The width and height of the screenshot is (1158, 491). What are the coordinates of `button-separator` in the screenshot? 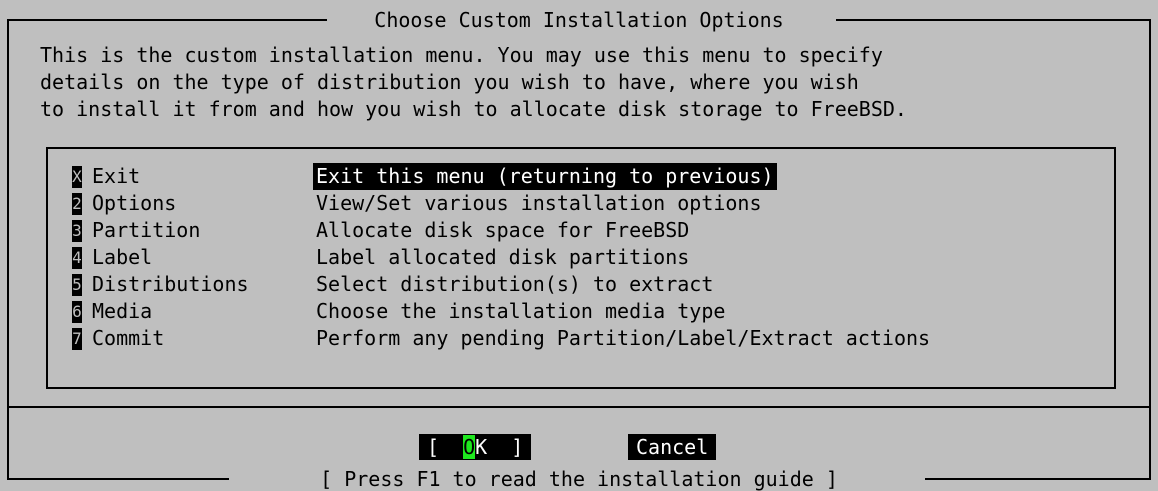 It's located at (579, 407).